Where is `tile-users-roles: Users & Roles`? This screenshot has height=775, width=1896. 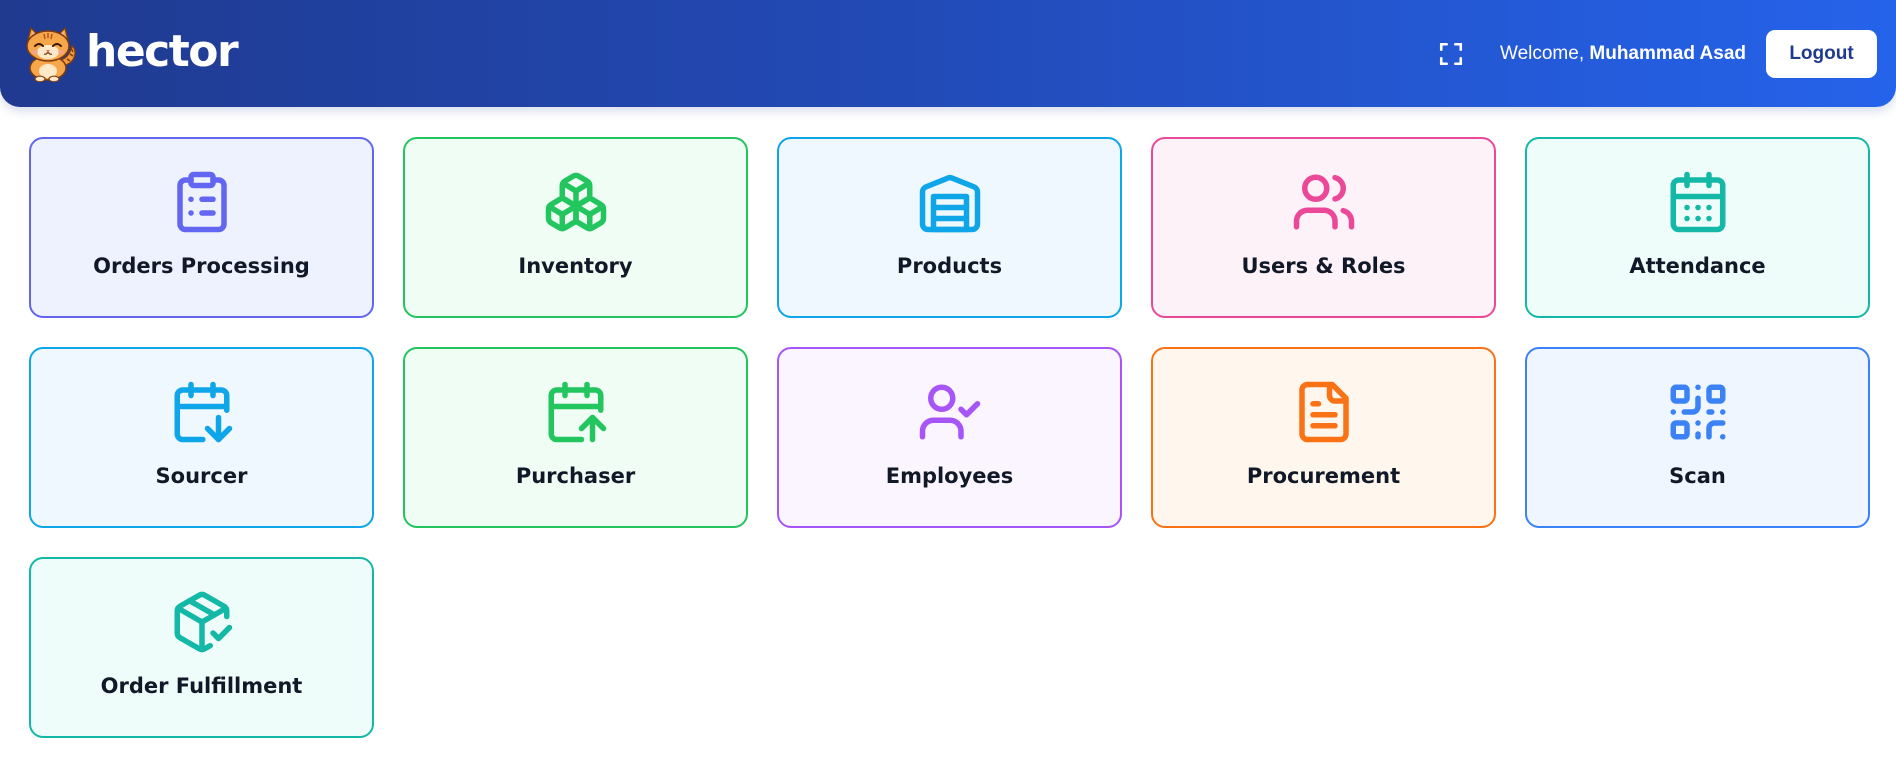 tile-users-roles: Users & Roles is located at coordinates (1323, 227).